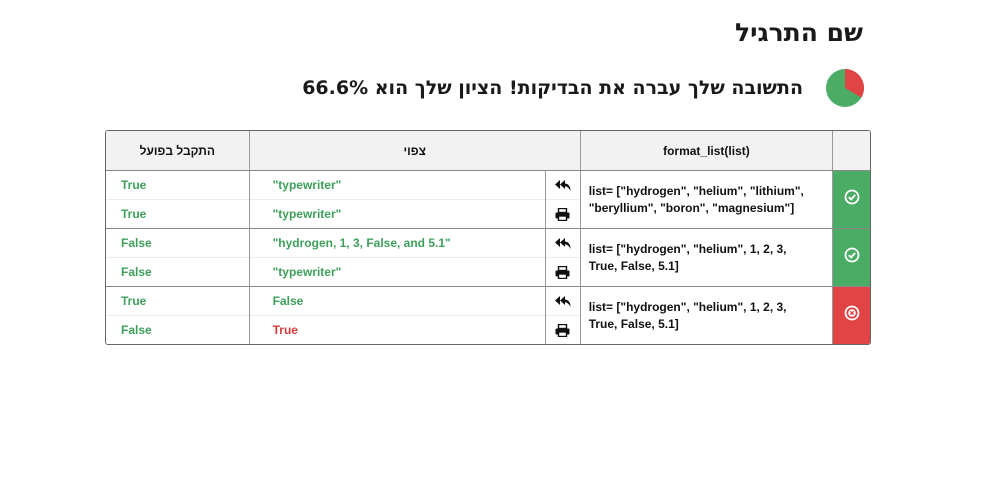 The image size is (983, 480). Describe the element at coordinates (415, 150) in the screenshot. I see `header-expected: צפוי` at that location.